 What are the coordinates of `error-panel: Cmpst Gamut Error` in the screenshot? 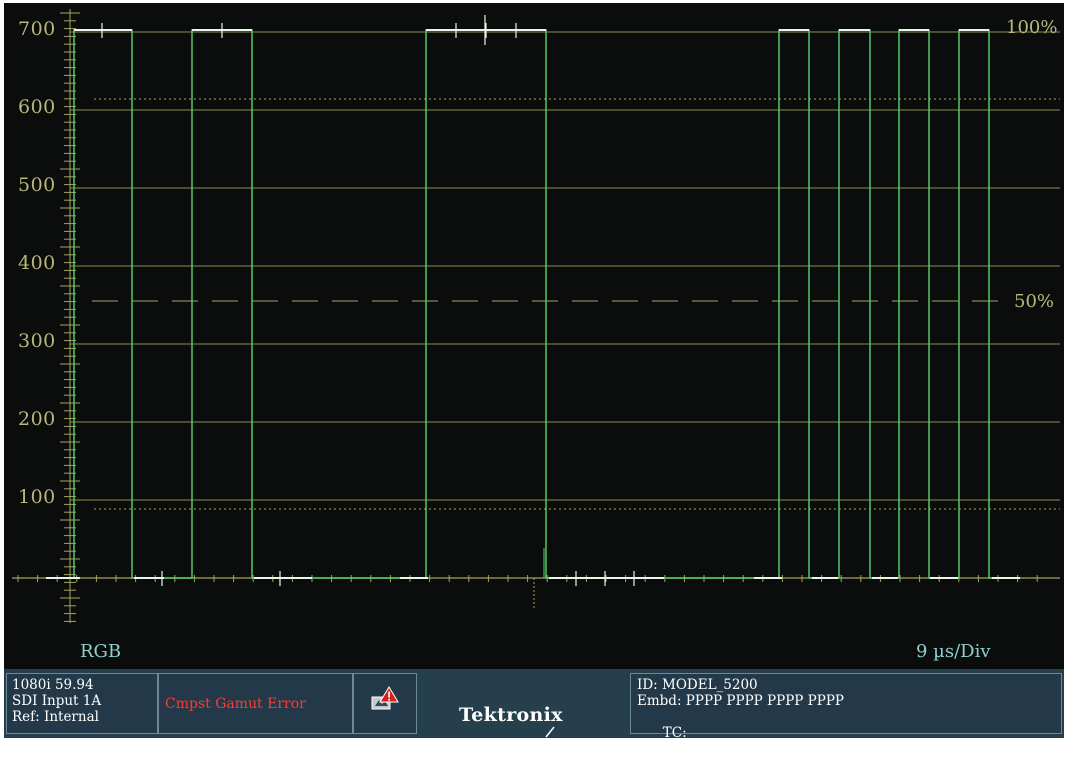 It's located at (255, 703).